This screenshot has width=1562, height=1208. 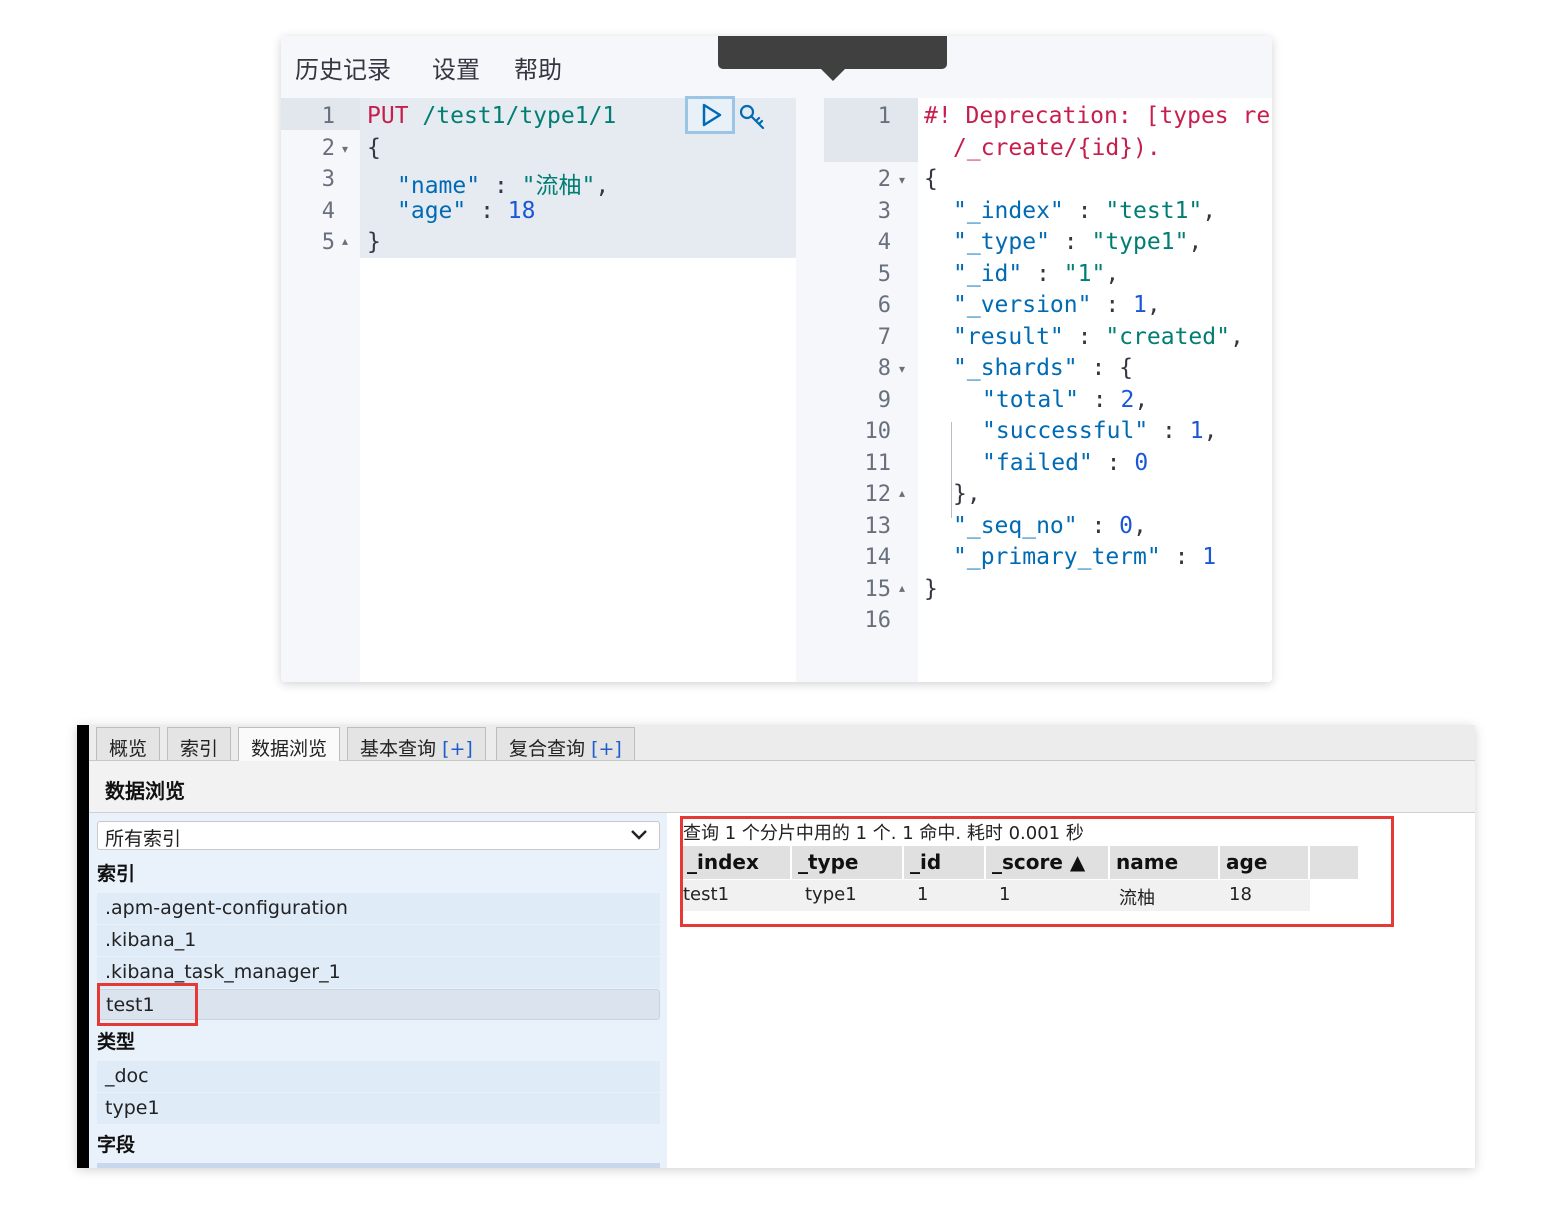 What do you see at coordinates (782, 787) in the screenshot?
I see `page-header: 数据浏览` at bounding box center [782, 787].